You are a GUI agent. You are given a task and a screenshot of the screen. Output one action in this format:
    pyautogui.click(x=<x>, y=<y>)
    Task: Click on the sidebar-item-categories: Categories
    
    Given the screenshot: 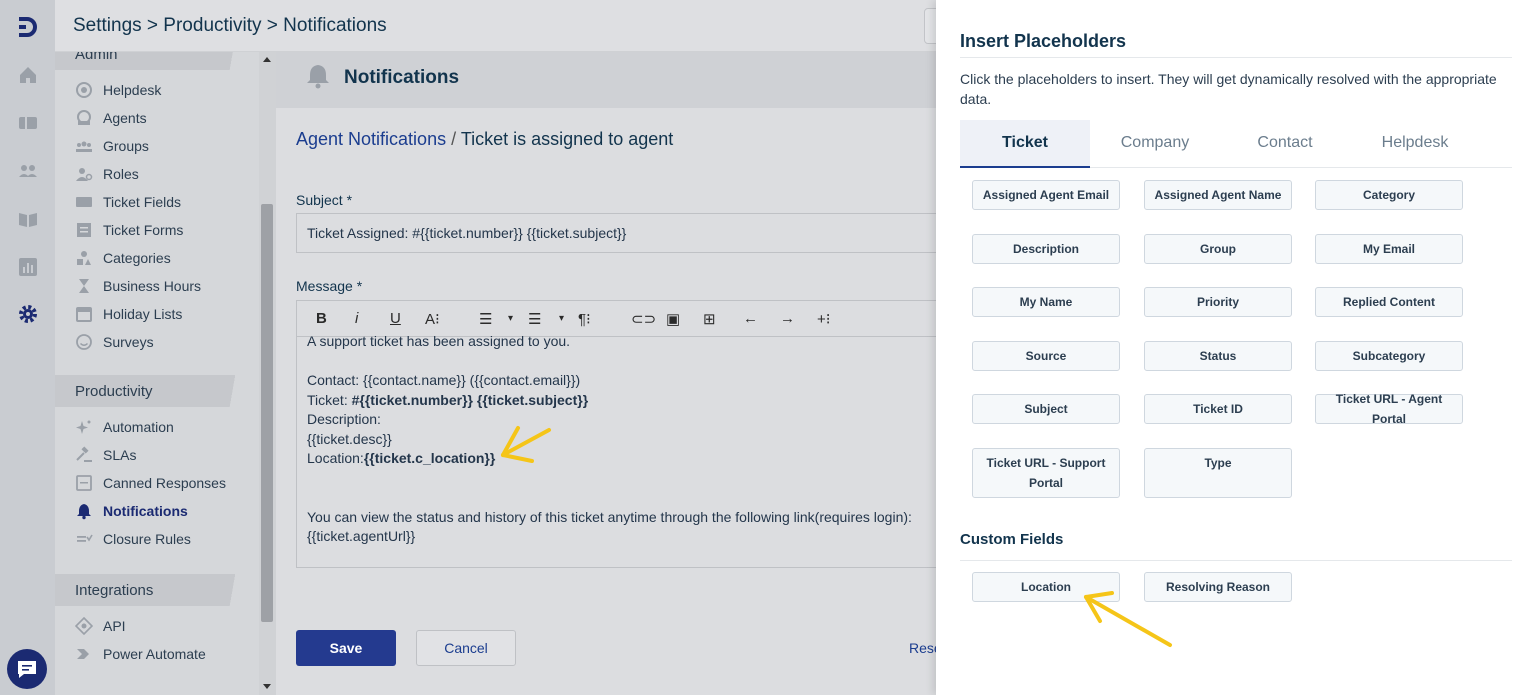 What is the action you would take?
    pyautogui.click(x=123, y=258)
    